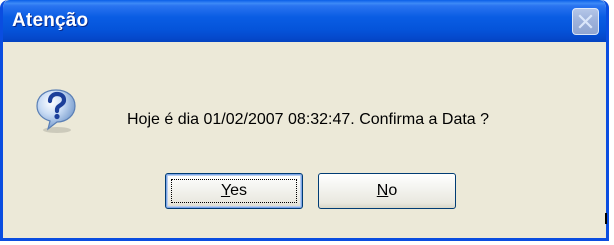  What do you see at coordinates (50, 20) in the screenshot?
I see `window-title: Atenção` at bounding box center [50, 20].